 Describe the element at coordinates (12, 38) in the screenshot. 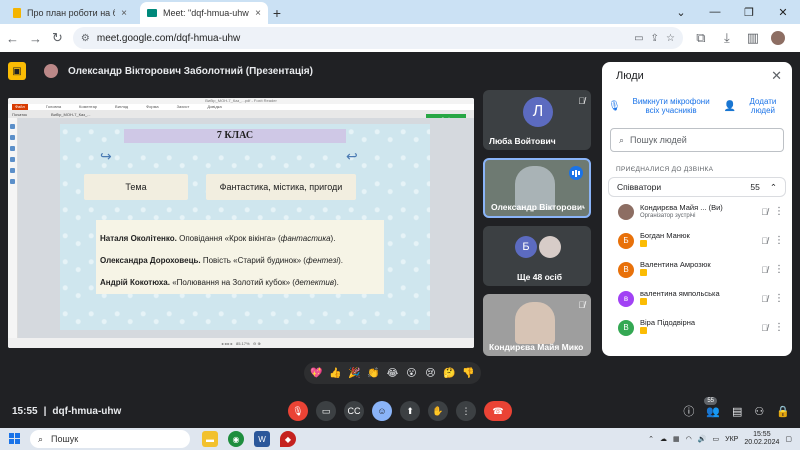

I see `back-icon: ←` at that location.